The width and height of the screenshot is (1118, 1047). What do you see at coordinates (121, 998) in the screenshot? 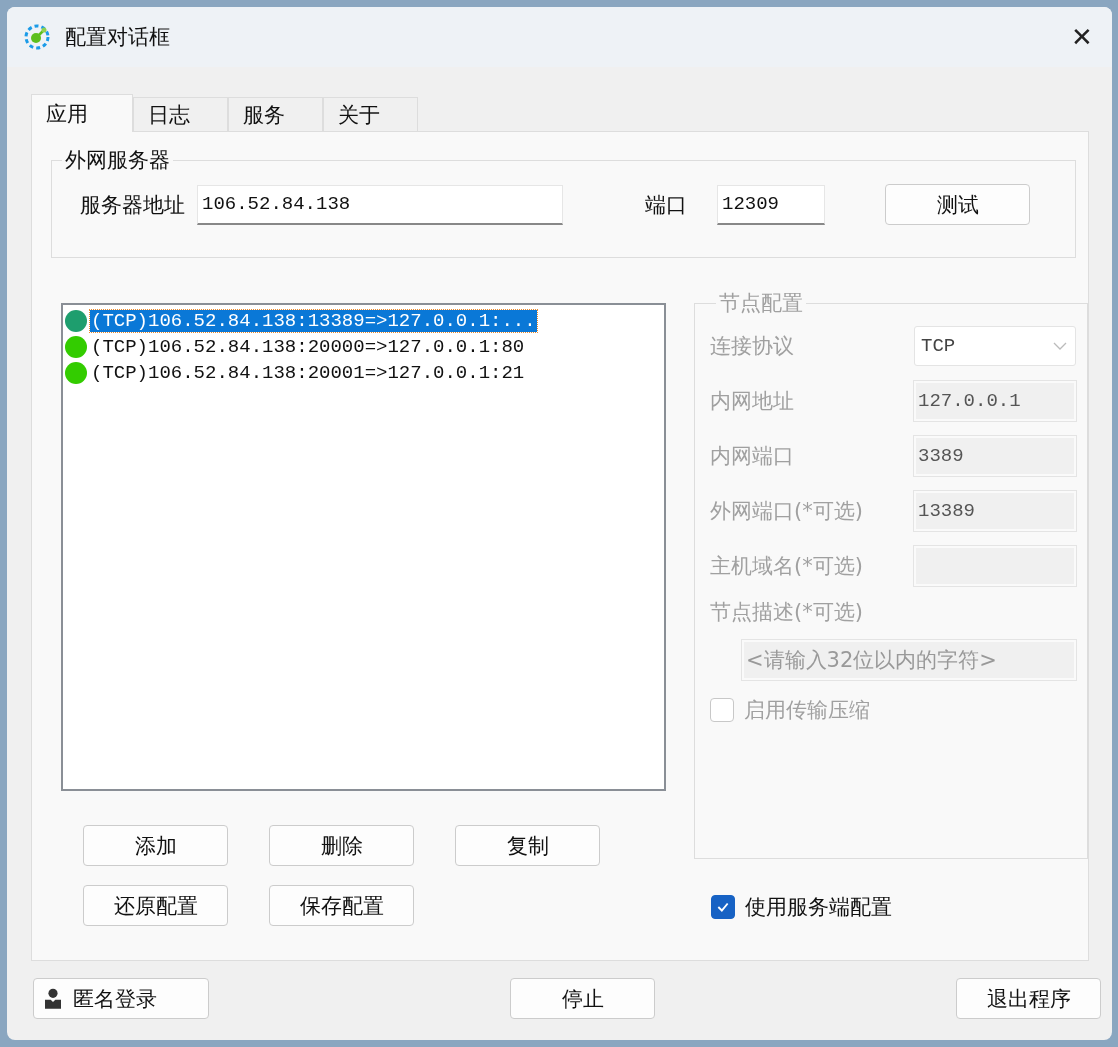
I see `anonymous-login-button: 匿名登录` at bounding box center [121, 998].